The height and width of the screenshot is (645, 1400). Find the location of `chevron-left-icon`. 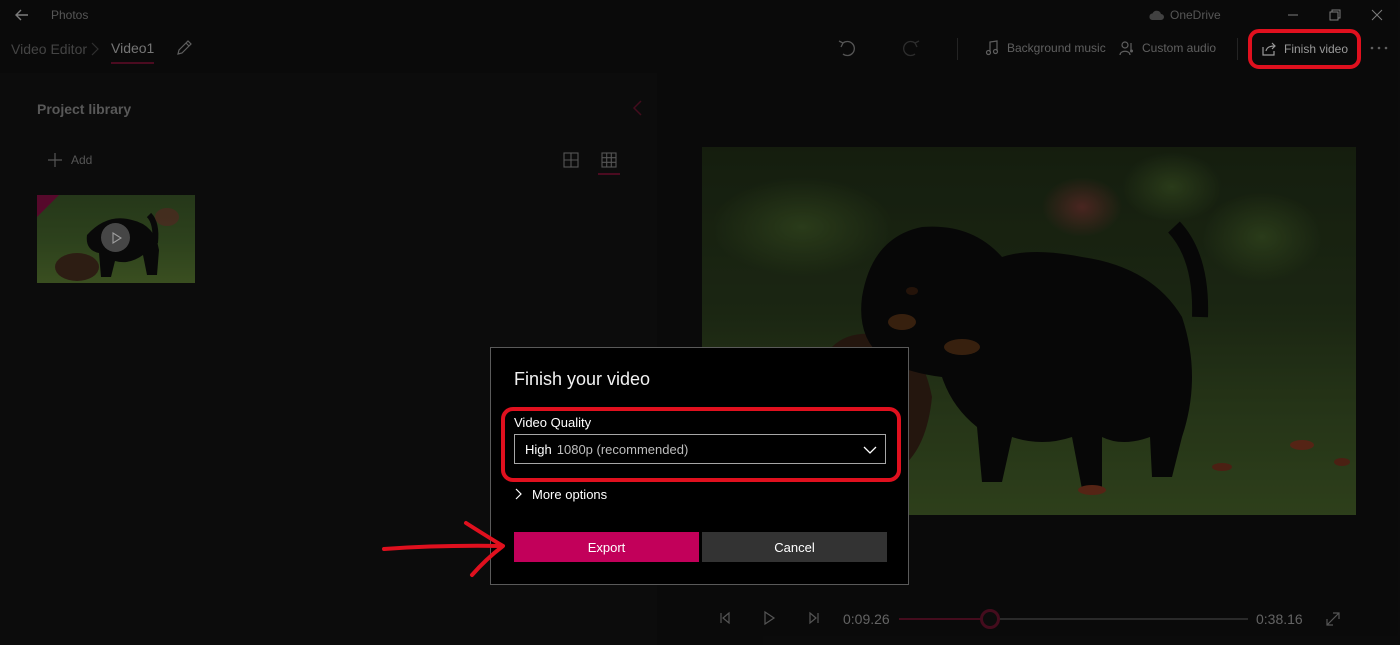

chevron-left-icon is located at coordinates (637, 108).